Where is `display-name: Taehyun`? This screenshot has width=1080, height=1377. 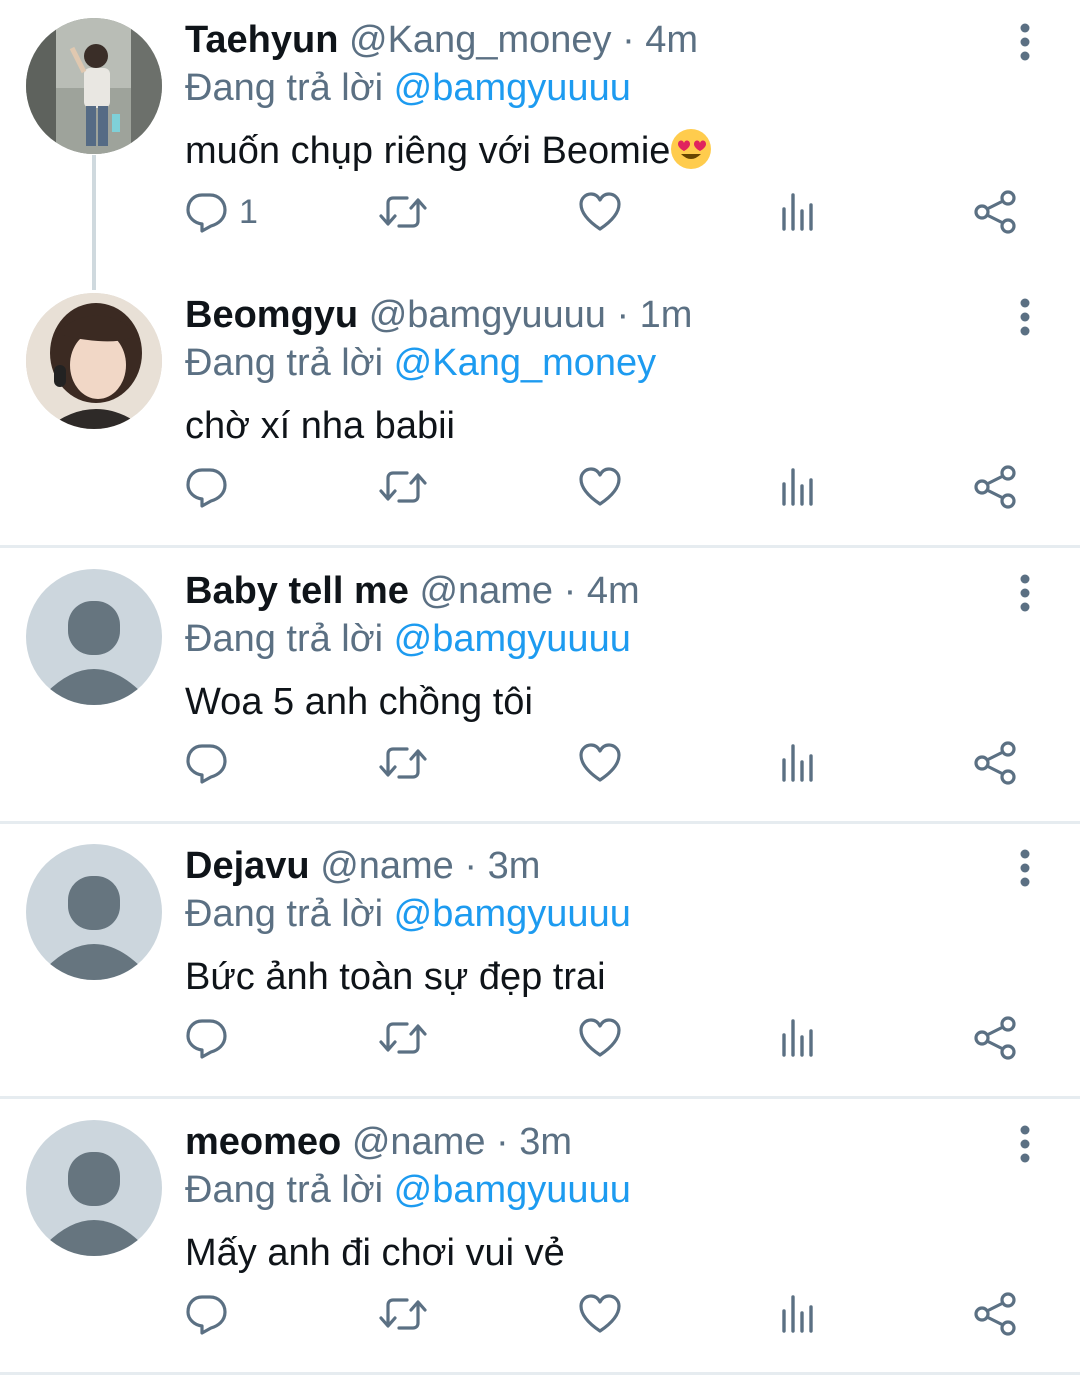 display-name: Taehyun is located at coordinates (261, 40).